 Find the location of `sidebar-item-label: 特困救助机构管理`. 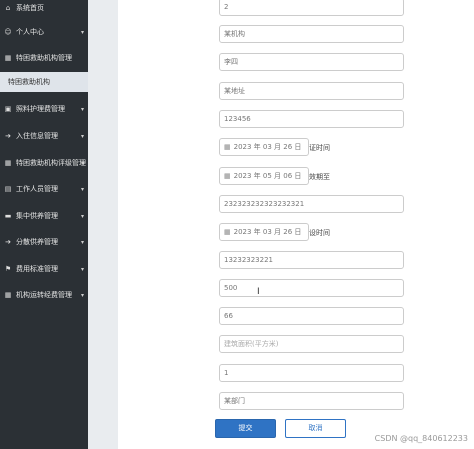

sidebar-item-label: 特困救助机构管理 is located at coordinates (44, 58).